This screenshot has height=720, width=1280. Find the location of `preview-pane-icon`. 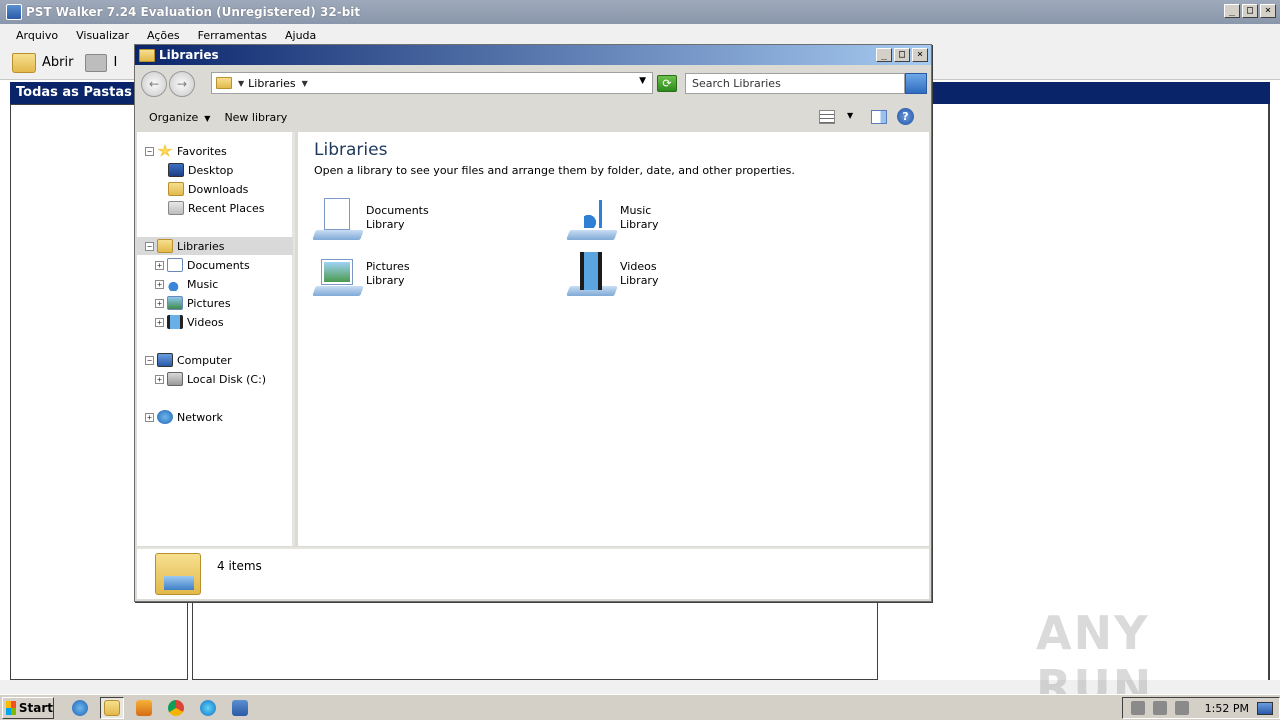

preview-pane-icon is located at coordinates (879, 117).